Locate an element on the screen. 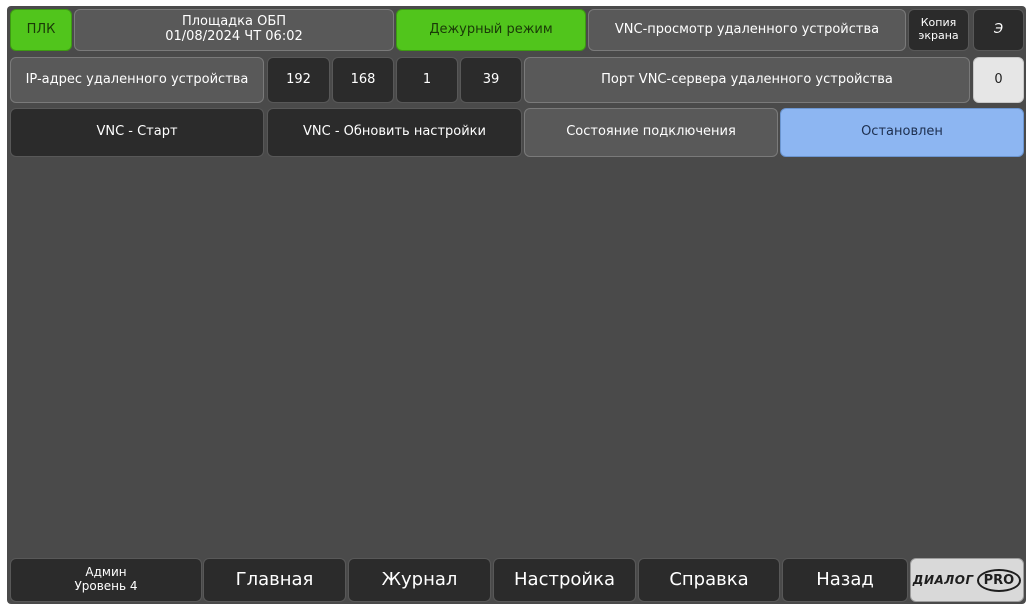 The height and width of the screenshot is (608, 1032). vnc-update-label: VNC - Обновить настройки is located at coordinates (394, 132).